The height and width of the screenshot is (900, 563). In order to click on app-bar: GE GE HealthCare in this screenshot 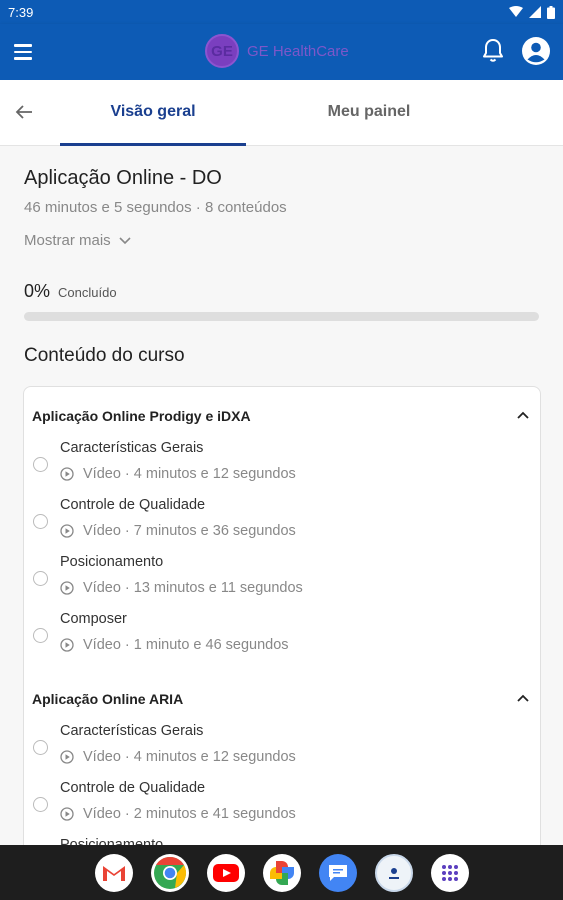, I will do `click(281, 52)`.